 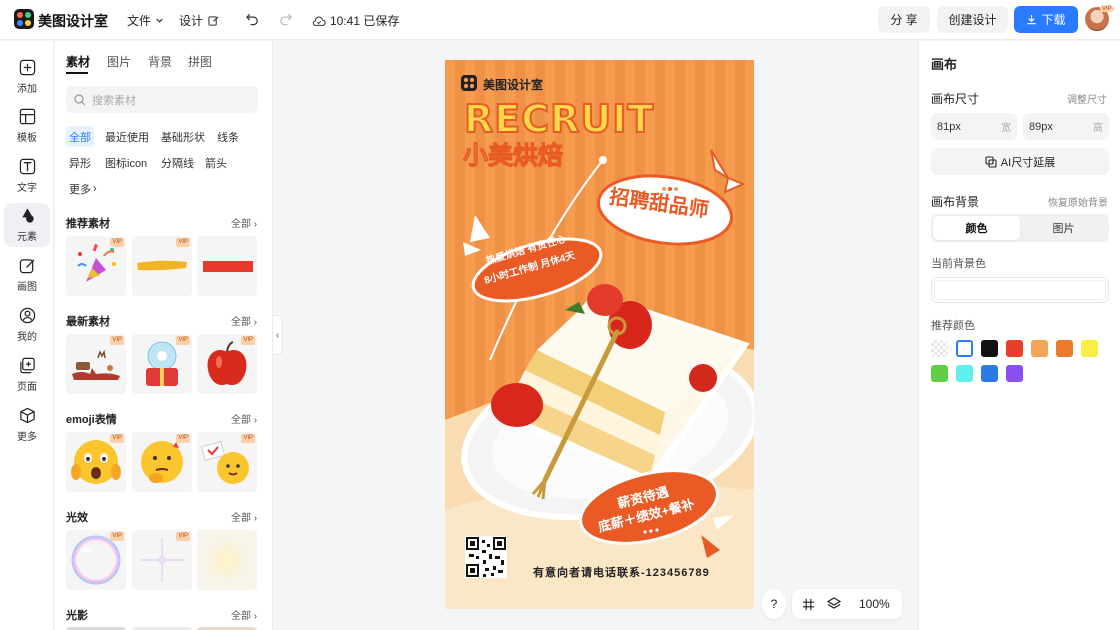 I want to click on nav-item-more: 更多, so click(x=27, y=425).